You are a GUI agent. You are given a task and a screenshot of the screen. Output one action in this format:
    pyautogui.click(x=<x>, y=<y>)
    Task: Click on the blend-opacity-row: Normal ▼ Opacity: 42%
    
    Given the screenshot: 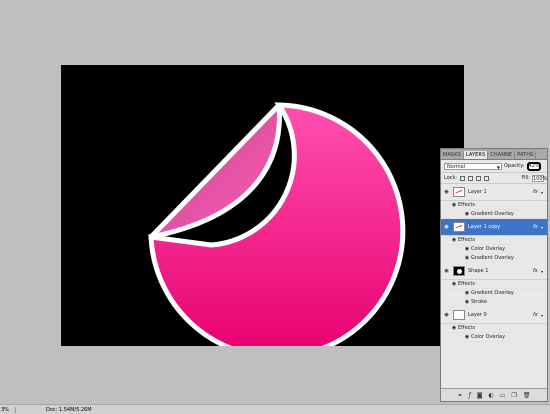 What is the action you would take?
    pyautogui.click(x=494, y=166)
    